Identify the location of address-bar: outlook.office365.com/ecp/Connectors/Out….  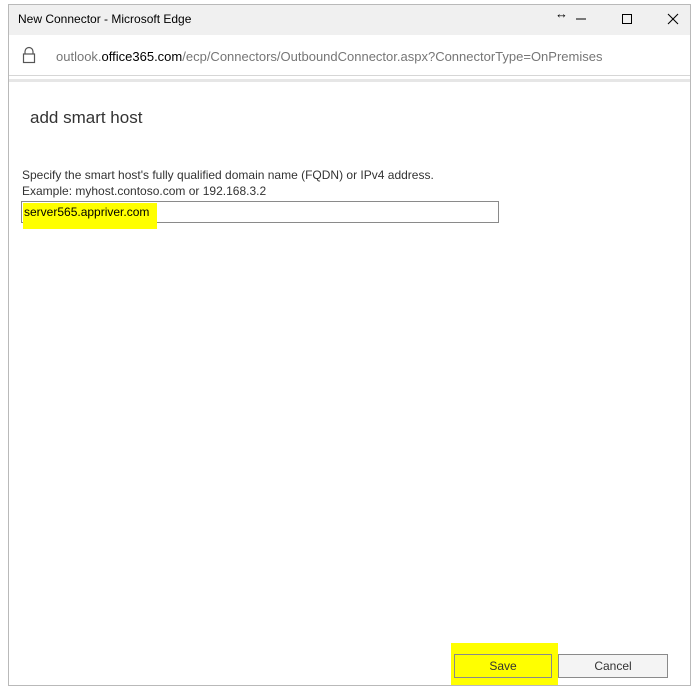
(349, 56).